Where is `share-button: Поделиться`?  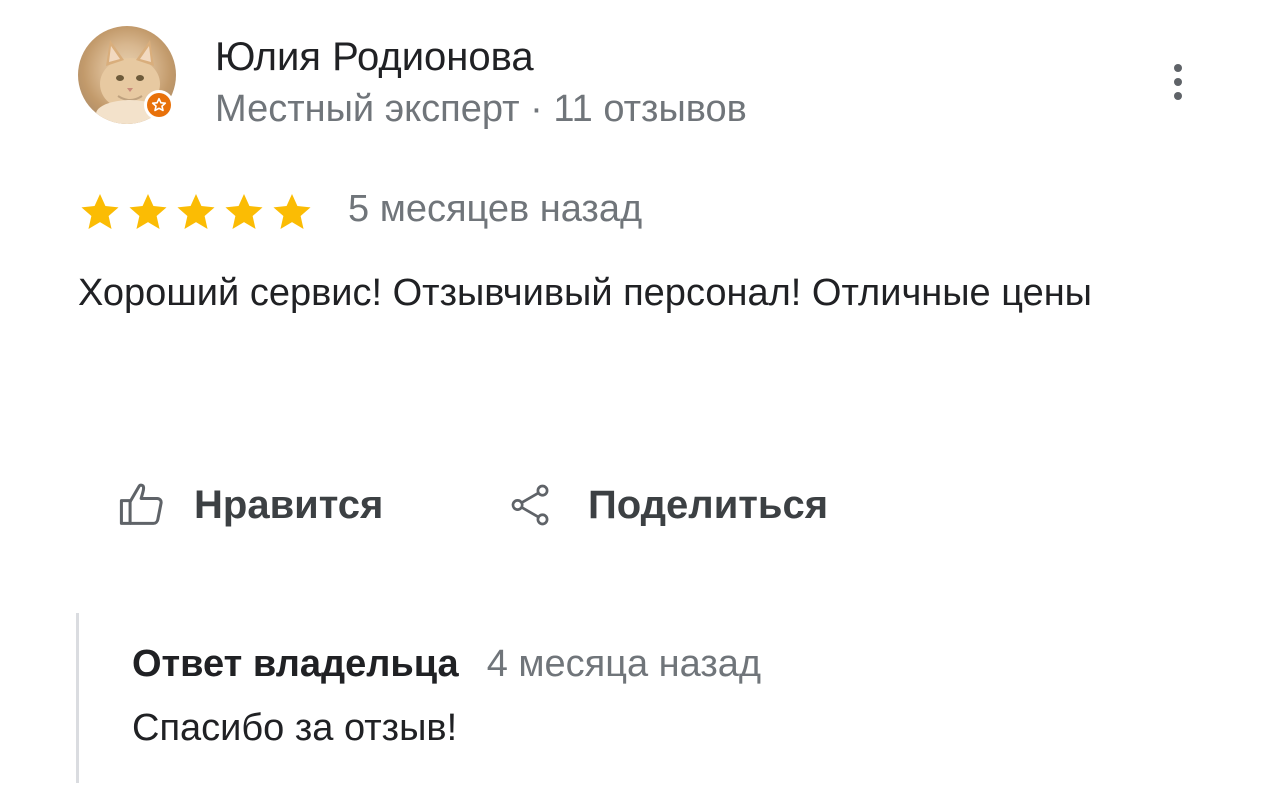 share-button: Поделиться is located at coordinates (668, 505).